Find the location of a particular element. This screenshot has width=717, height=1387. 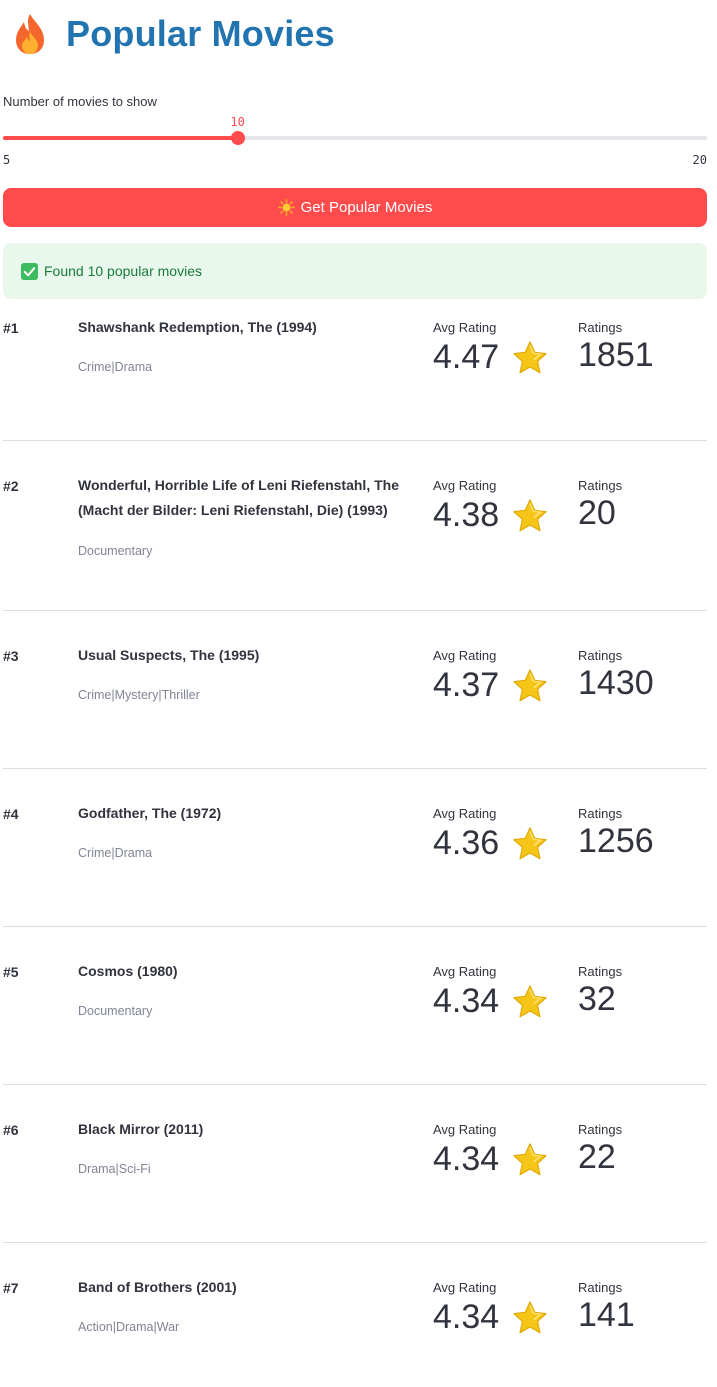

avg-rating: 4.36 is located at coordinates (491, 843).